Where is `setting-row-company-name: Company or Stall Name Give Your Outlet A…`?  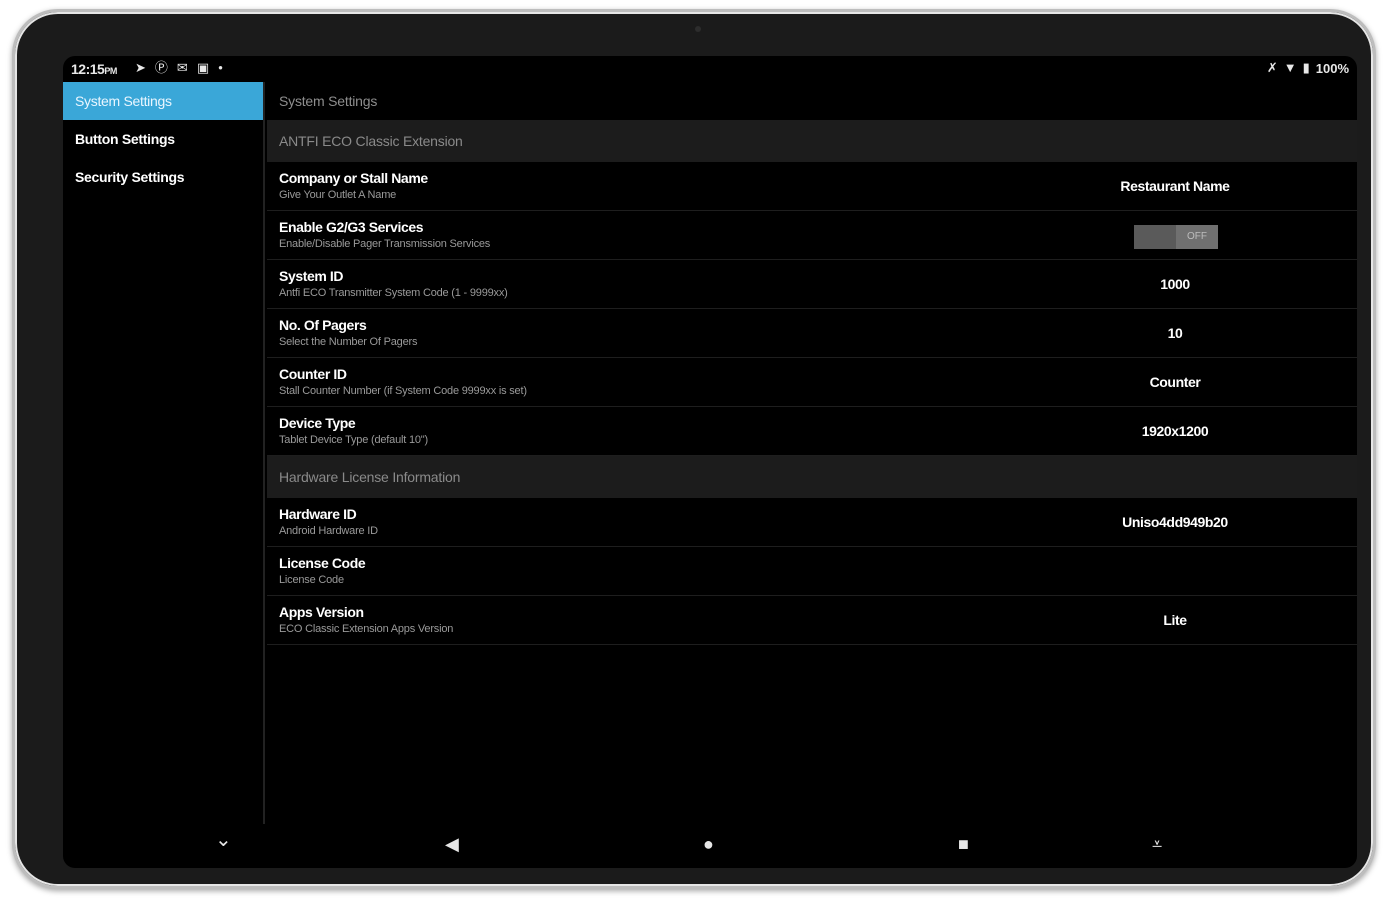
setting-row-company-name: Company or Stall Name Give Your Outlet A… is located at coordinates (812, 186).